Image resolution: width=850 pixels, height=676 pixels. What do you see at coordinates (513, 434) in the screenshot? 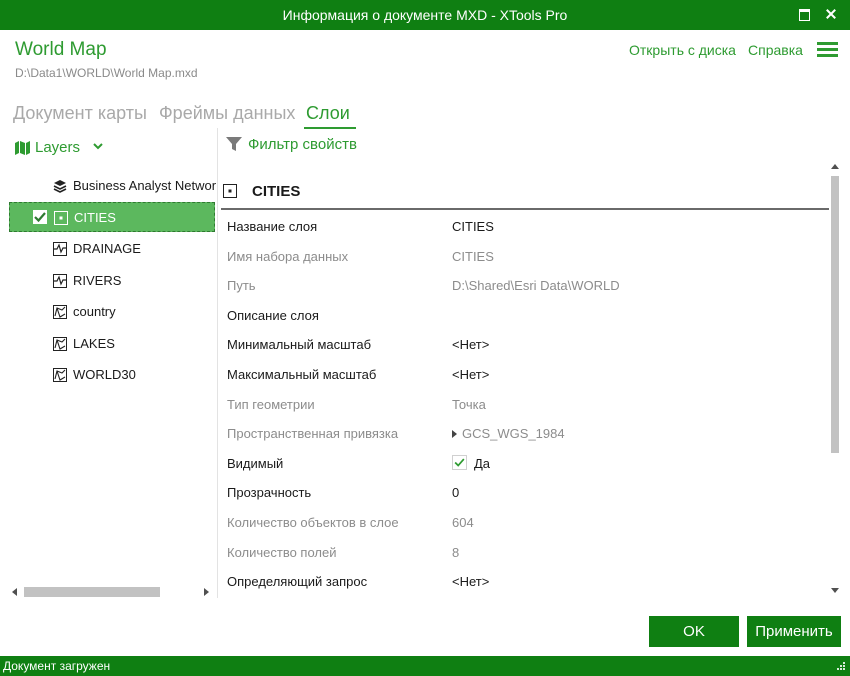
I see `property-value: GCS_WGS_1984` at bounding box center [513, 434].